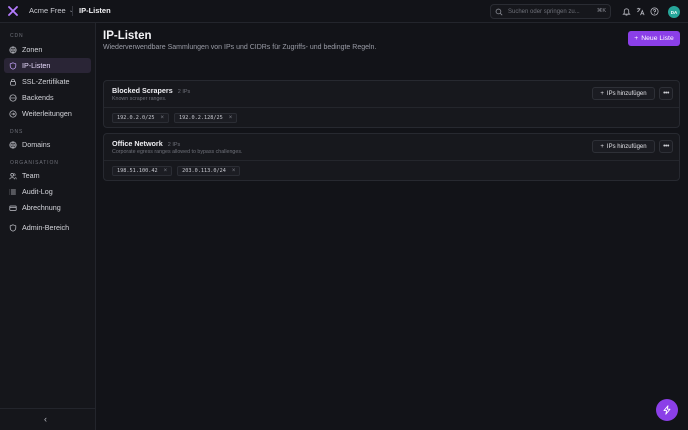 The width and height of the screenshot is (688, 430). What do you see at coordinates (13, 82) in the screenshot?
I see `lock-icon` at bounding box center [13, 82].